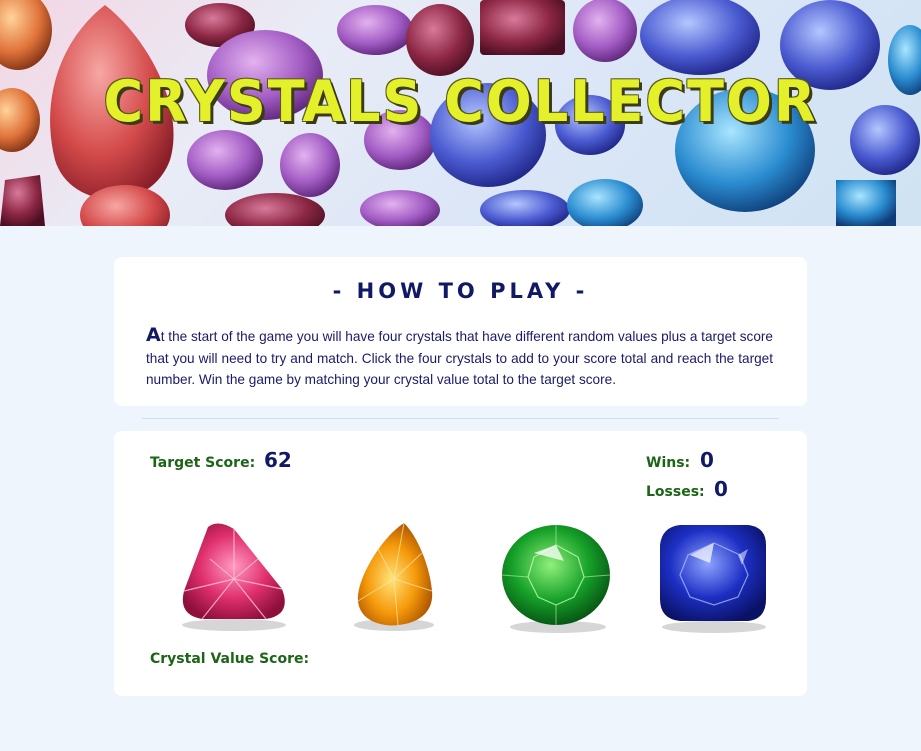  I want to click on target-score-value: 62, so click(278, 460).